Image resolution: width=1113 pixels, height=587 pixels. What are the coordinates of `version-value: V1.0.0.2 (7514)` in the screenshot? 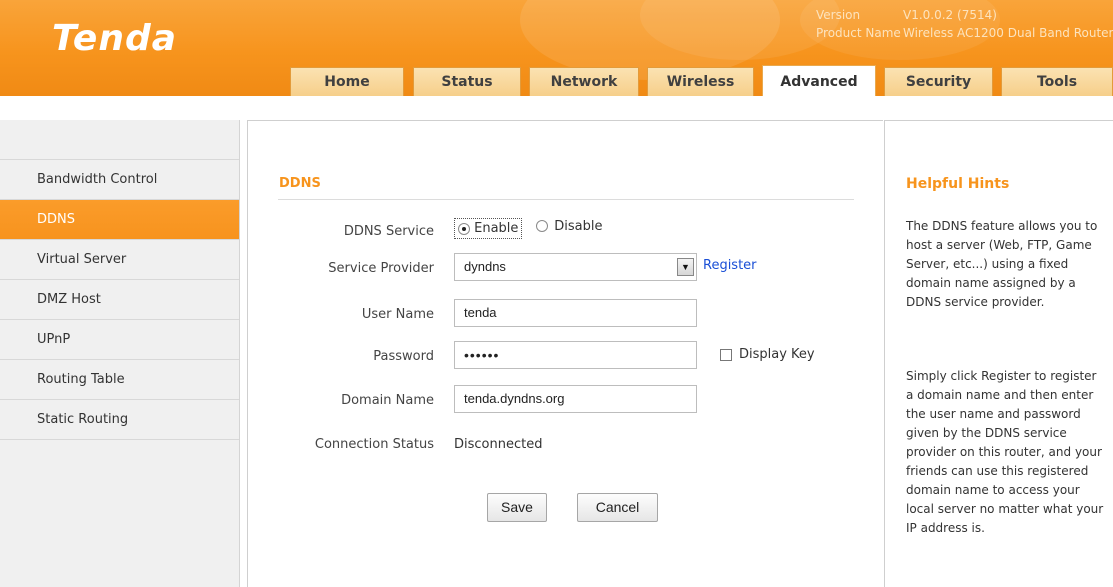 It's located at (950, 15).